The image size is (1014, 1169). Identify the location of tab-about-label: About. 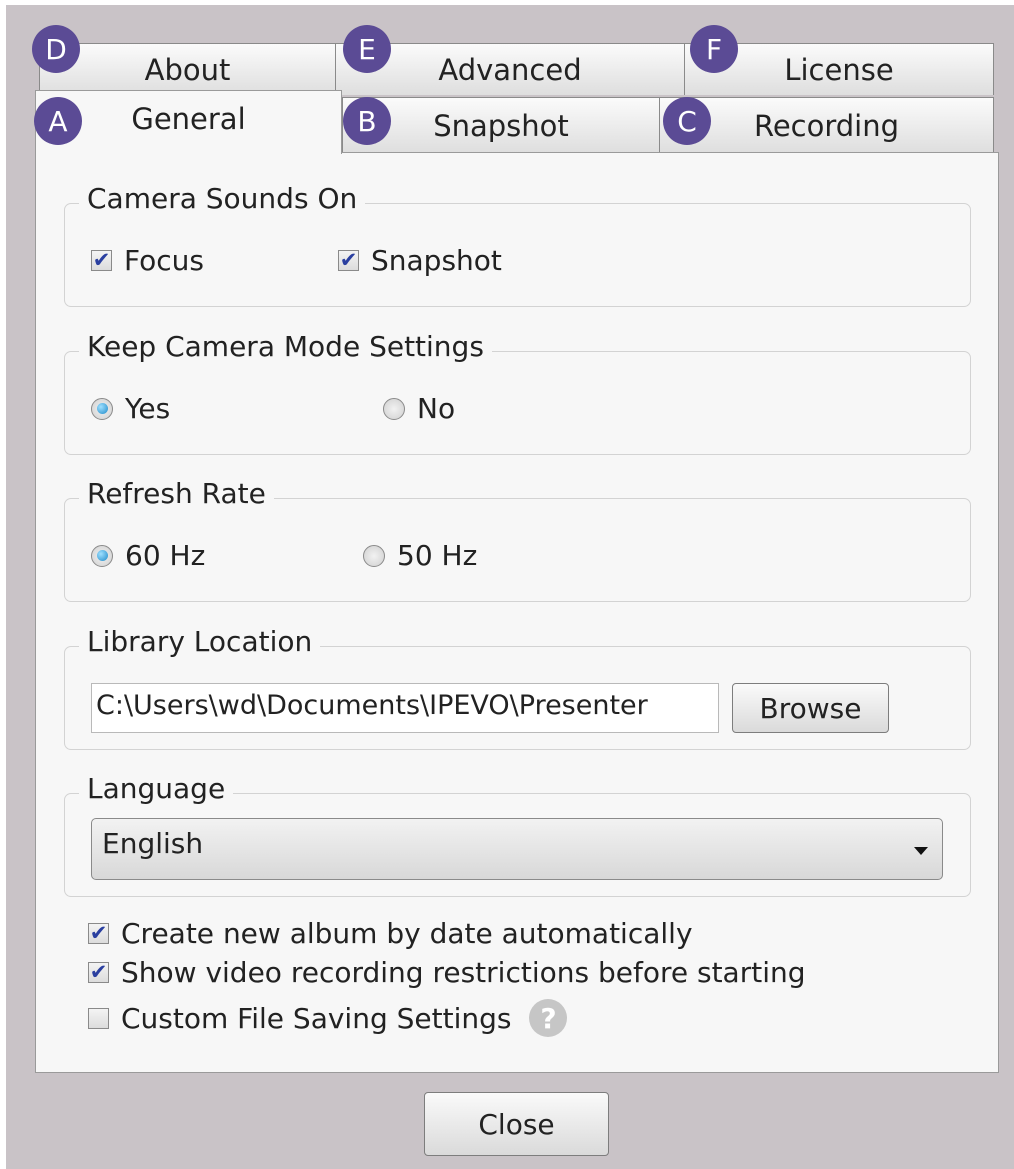
(187, 69).